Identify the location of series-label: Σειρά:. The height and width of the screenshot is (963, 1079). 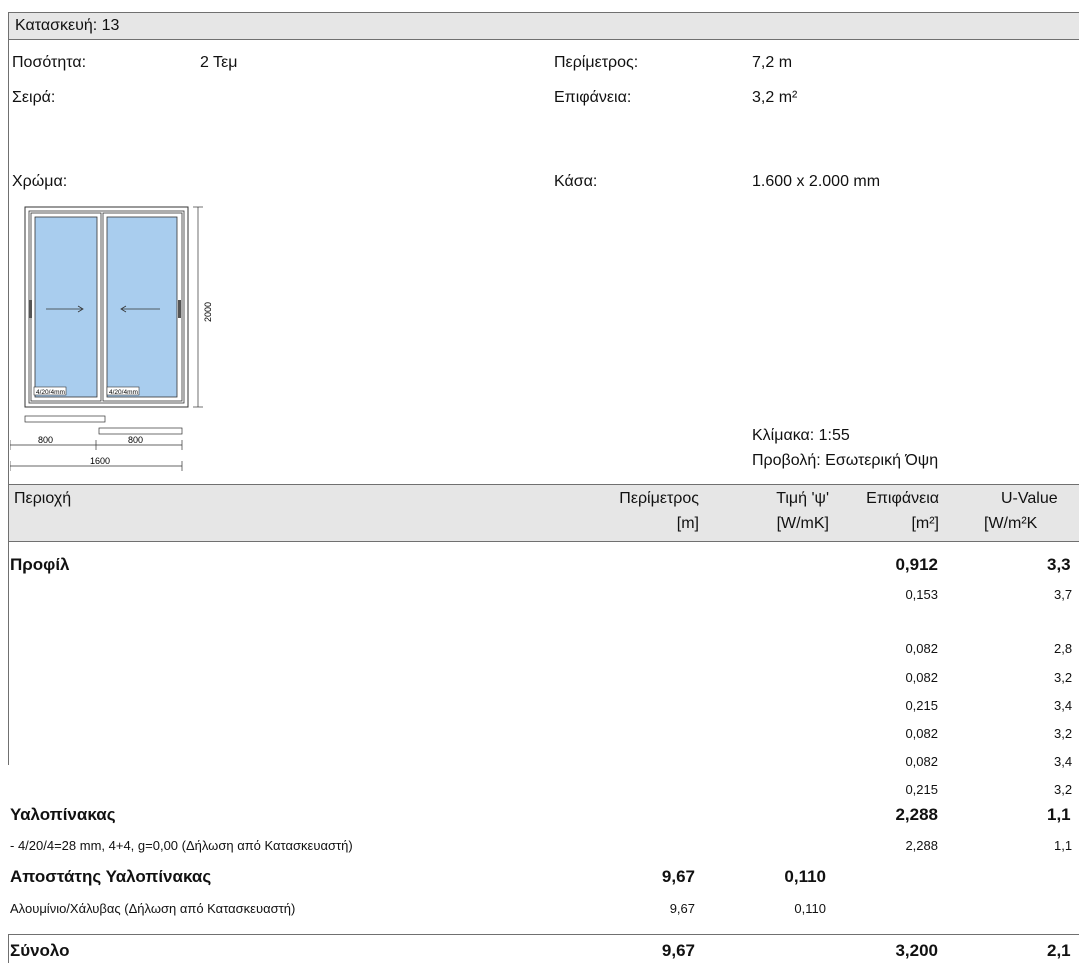
(34, 97).